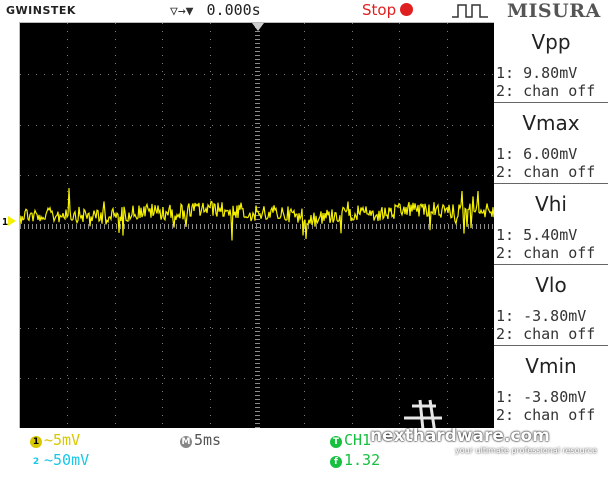 The height and width of the screenshot is (482, 608). I want to click on measurement-name: Vhi, so click(551, 204).